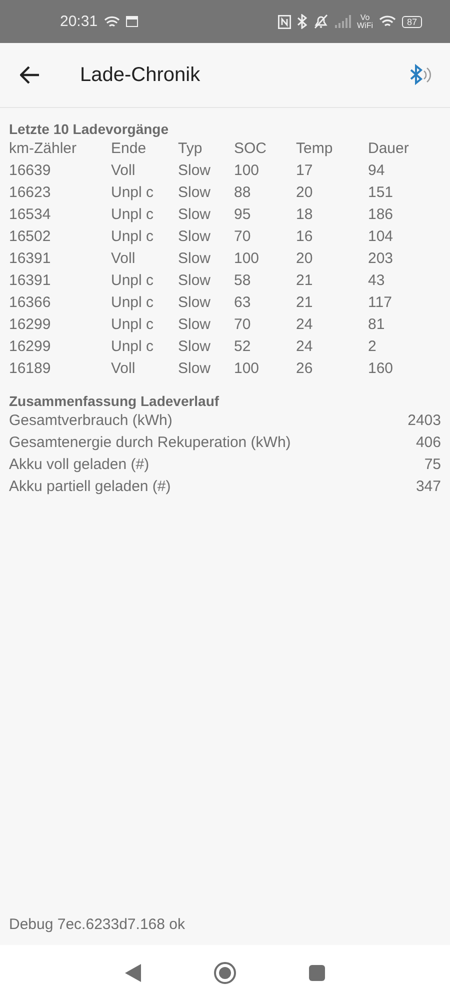 This screenshot has height=1000, width=450. I want to click on screen-title: Lade-Chronik, so click(141, 75).